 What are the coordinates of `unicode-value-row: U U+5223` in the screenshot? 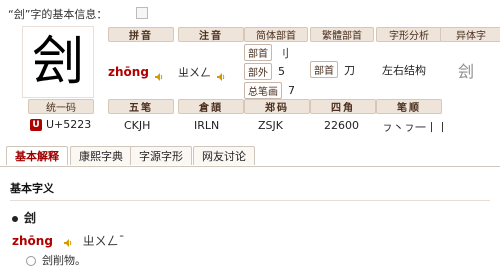 It's located at (60, 124).